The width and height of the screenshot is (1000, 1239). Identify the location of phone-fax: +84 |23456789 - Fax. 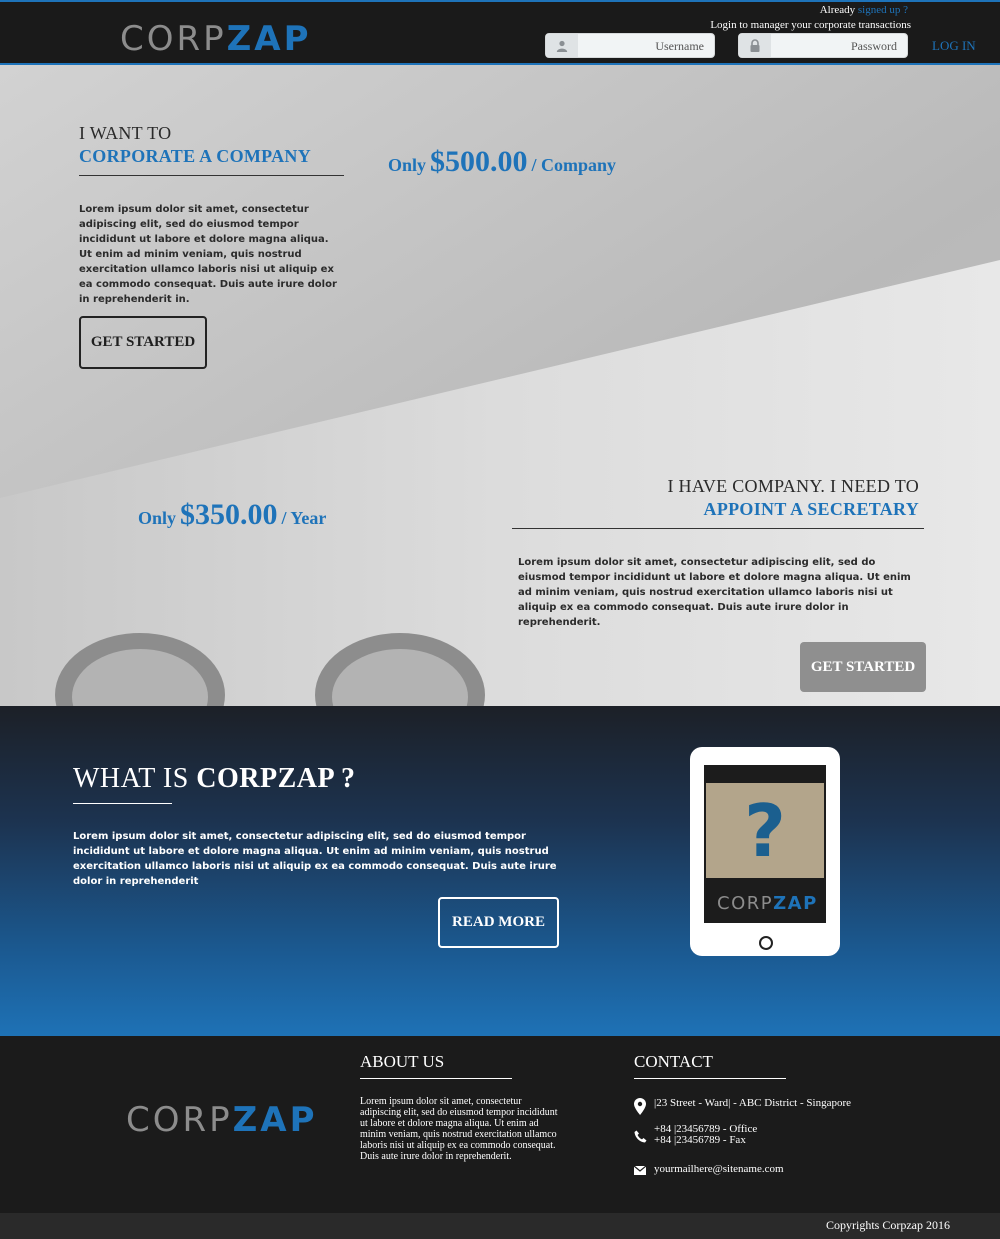
(700, 1140).